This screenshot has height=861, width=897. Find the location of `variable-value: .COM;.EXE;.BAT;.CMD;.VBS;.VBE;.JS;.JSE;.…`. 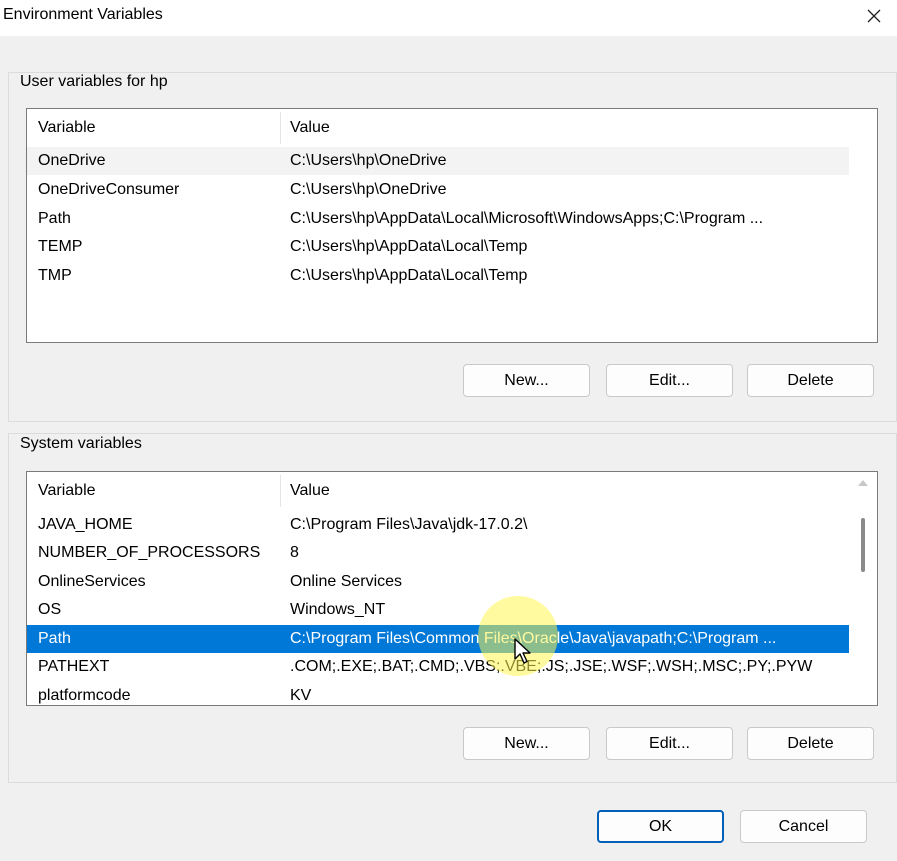

variable-value: .COM;.EXE;.BAT;.CMD;.VBS;.VBE;.JS;.JSE;.… is located at coordinates (551, 666).